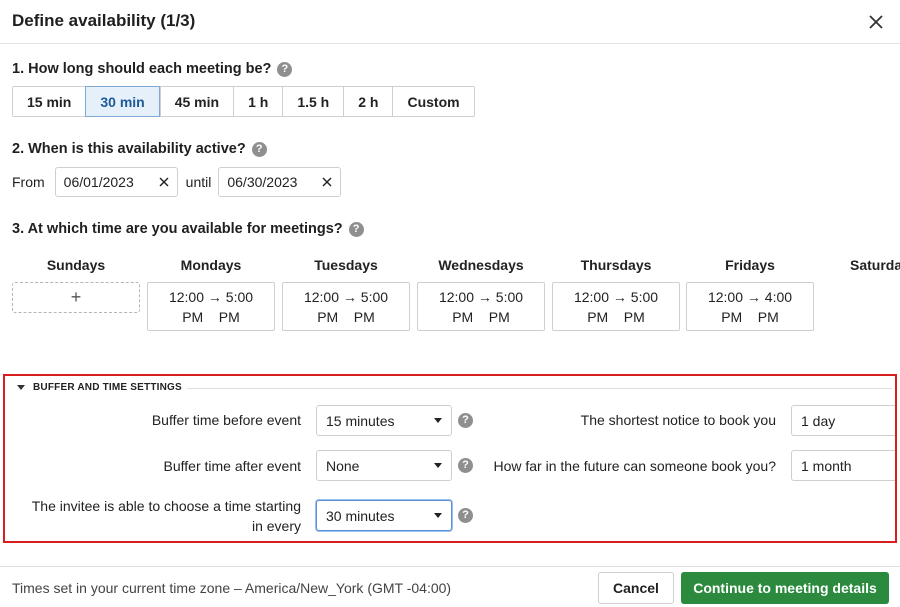  I want to click on start-date-field: 06/01/2023, so click(116, 182).